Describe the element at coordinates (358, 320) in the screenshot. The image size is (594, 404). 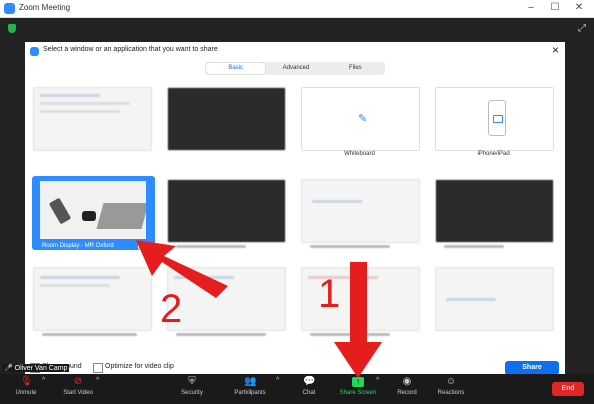
I see `arrow-1-annotation` at that location.